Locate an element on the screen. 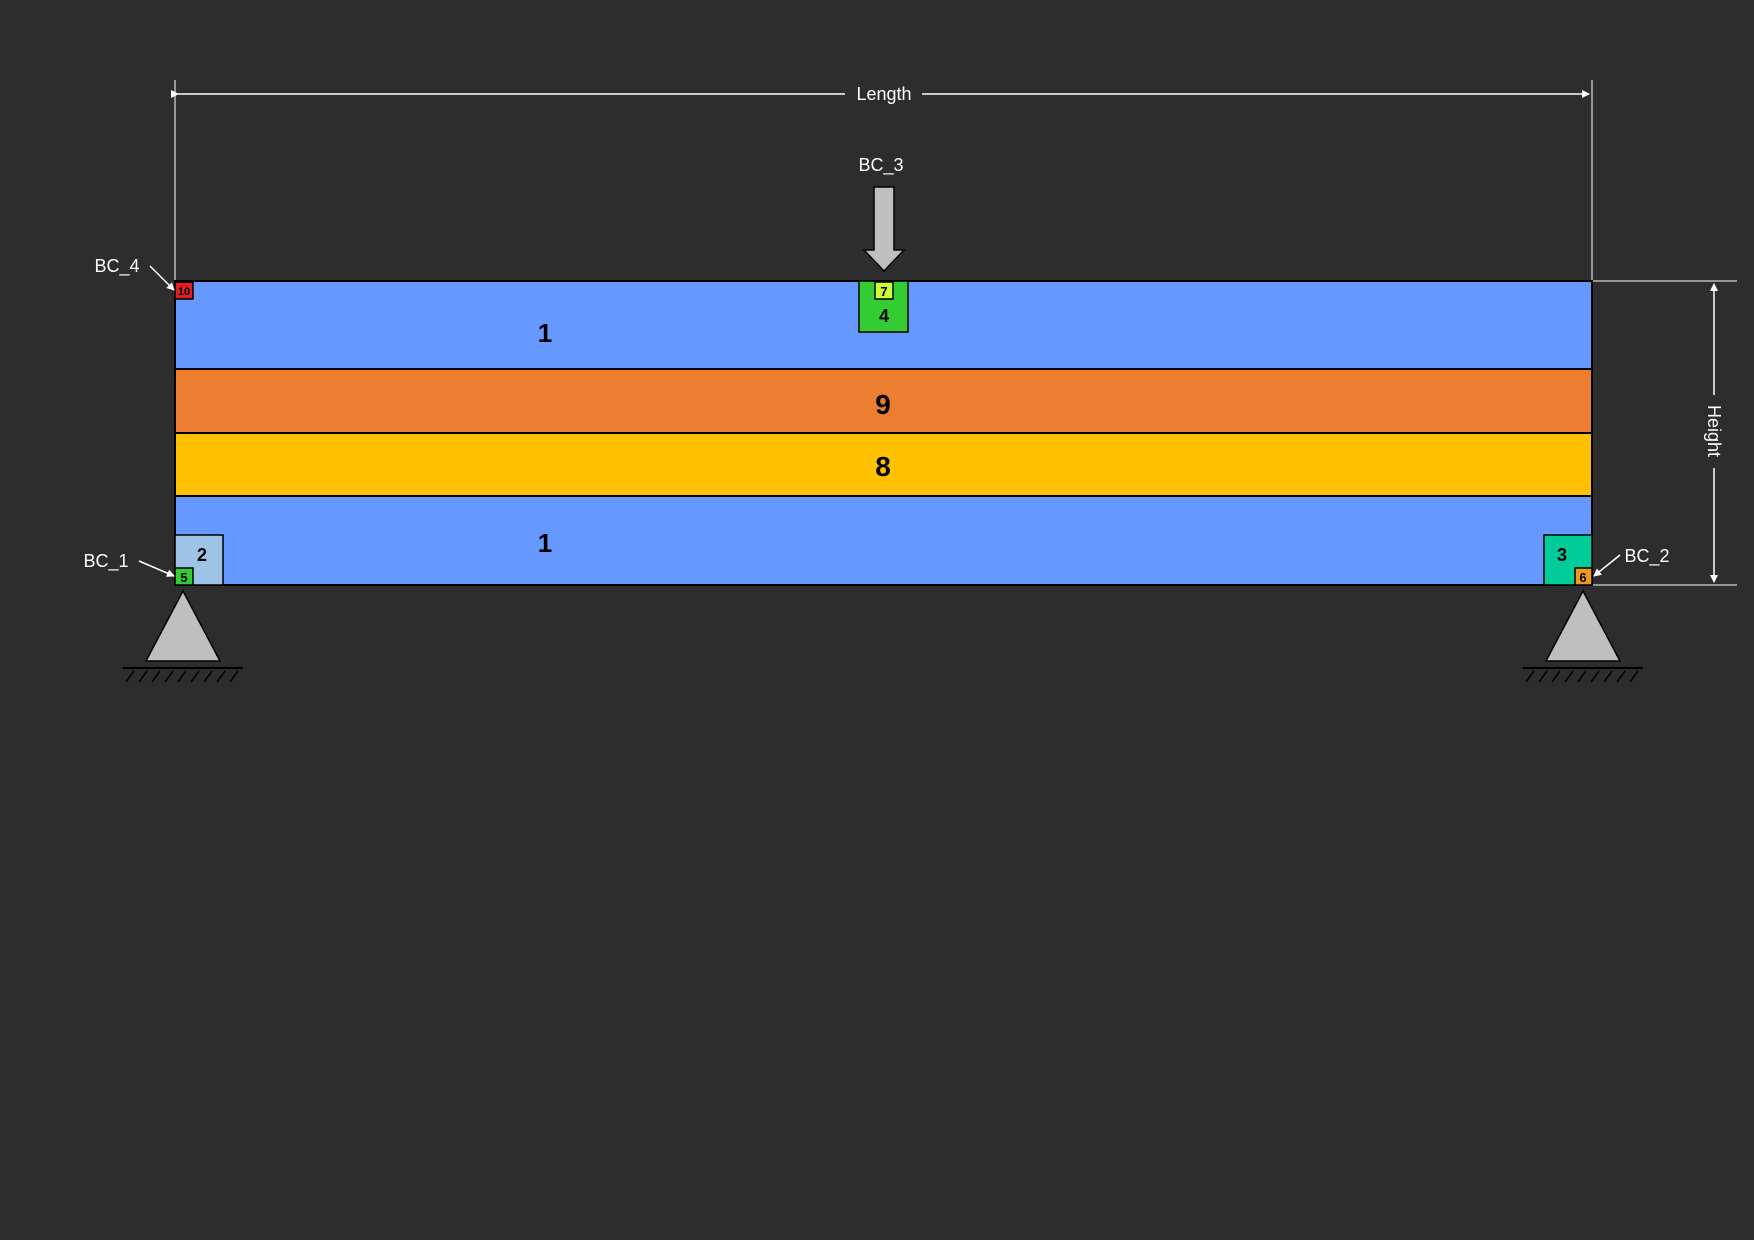 This screenshot has height=1240, width=1754. bc4-callout: BC_4 is located at coordinates (134, 273).